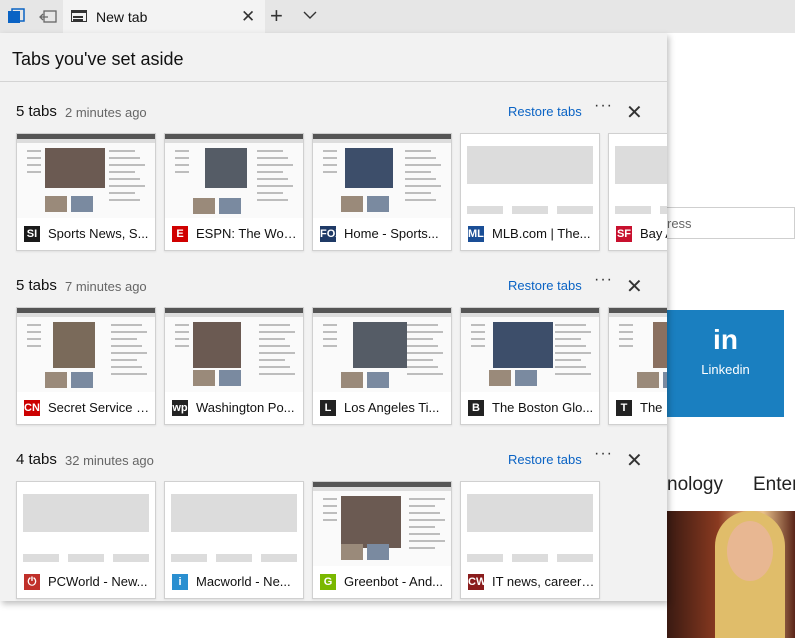 The width and height of the screenshot is (795, 638). What do you see at coordinates (774, 485) in the screenshot?
I see `nav-item-entertainment: Enter` at bounding box center [774, 485].